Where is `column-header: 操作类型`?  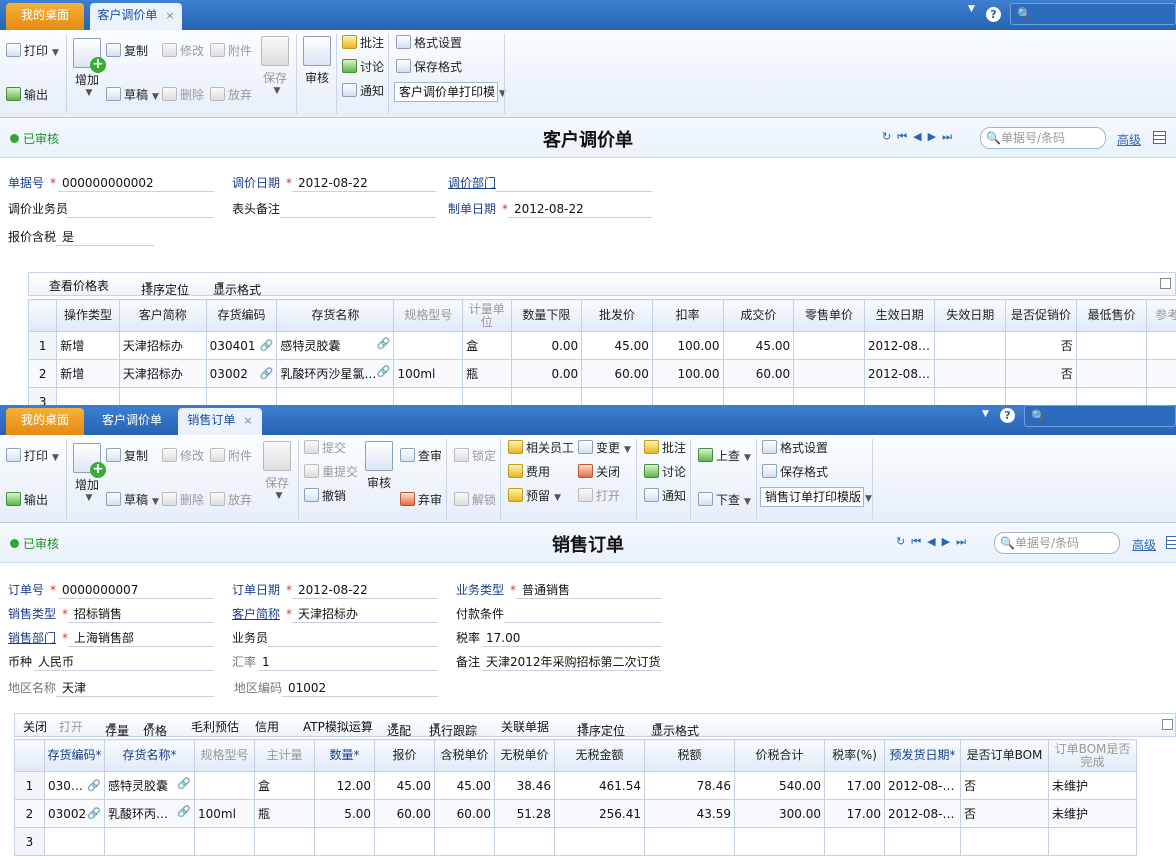 column-header: 操作类型 is located at coordinates (88, 315).